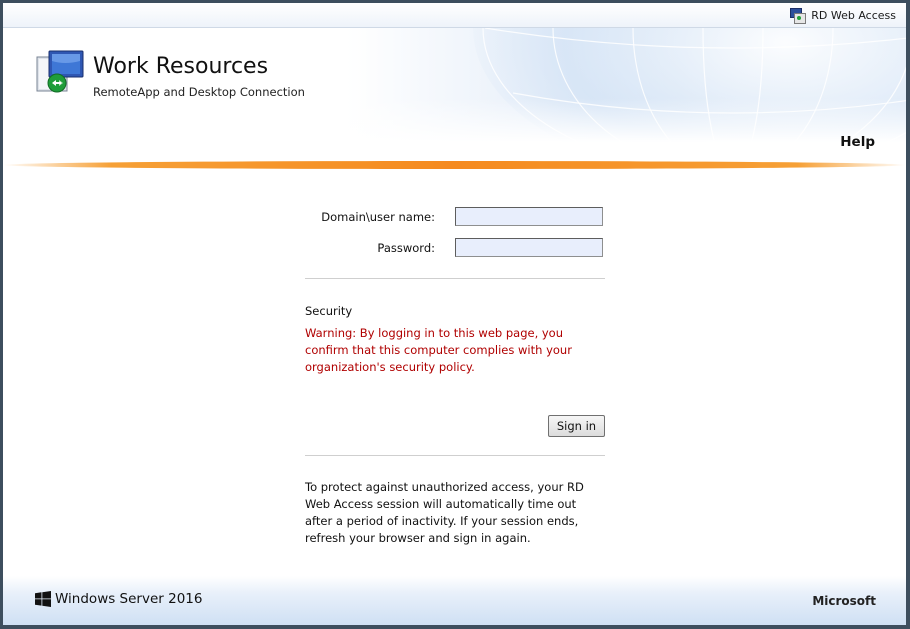 This screenshot has width=910, height=629. Describe the element at coordinates (529, 247) in the screenshot. I see `password-input` at that location.